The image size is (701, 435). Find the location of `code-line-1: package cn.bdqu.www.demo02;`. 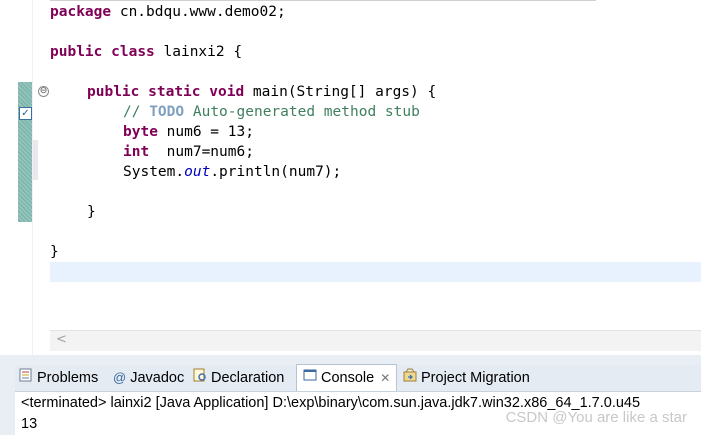

code-line-1: package cn.bdqu.www.demo02; is located at coordinates (168, 12).